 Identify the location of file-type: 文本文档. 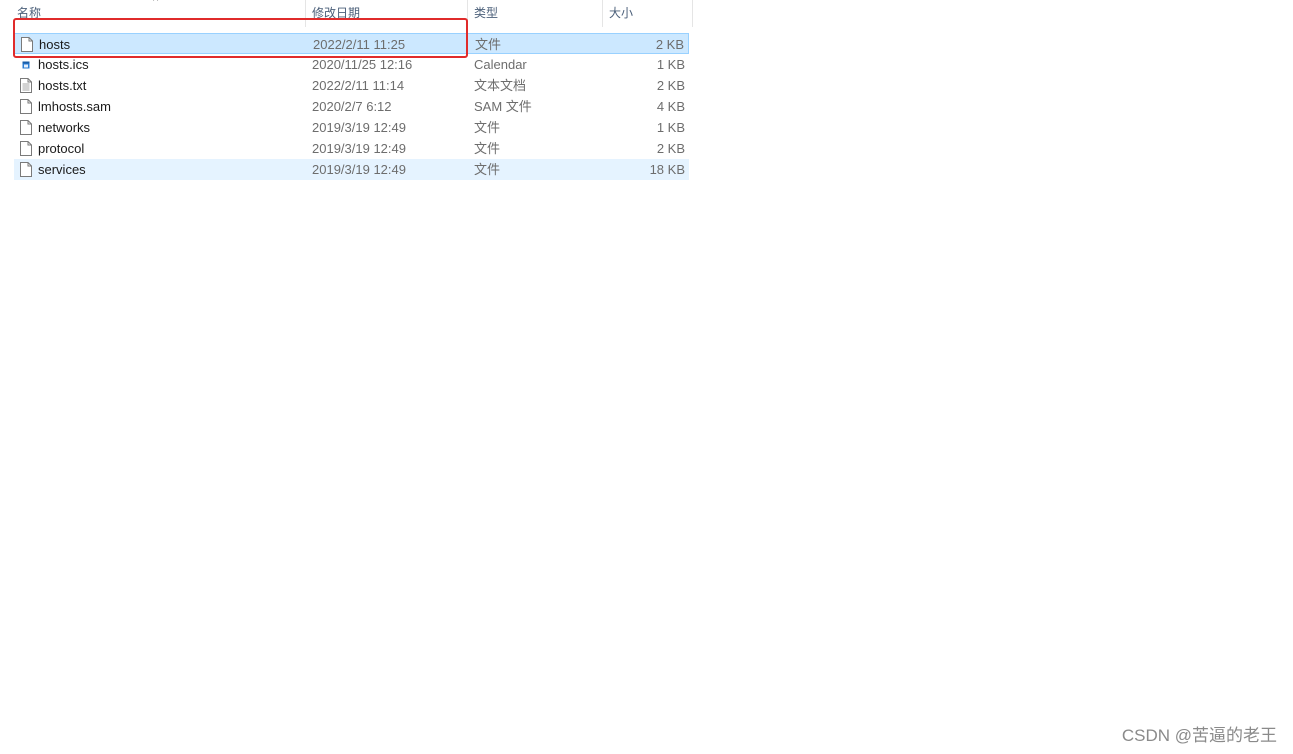
(500, 85).